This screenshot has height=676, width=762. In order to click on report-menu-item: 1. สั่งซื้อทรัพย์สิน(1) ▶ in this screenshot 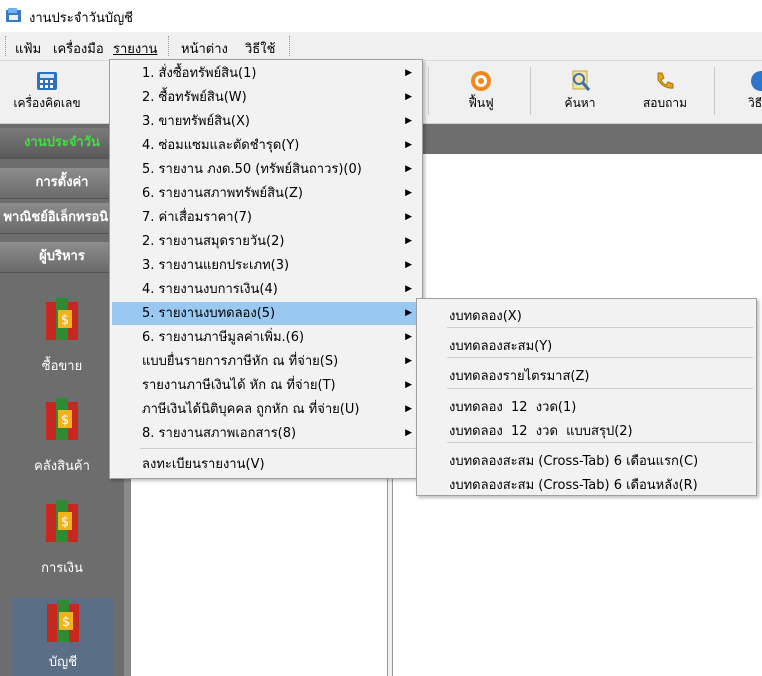, I will do `click(266, 73)`.